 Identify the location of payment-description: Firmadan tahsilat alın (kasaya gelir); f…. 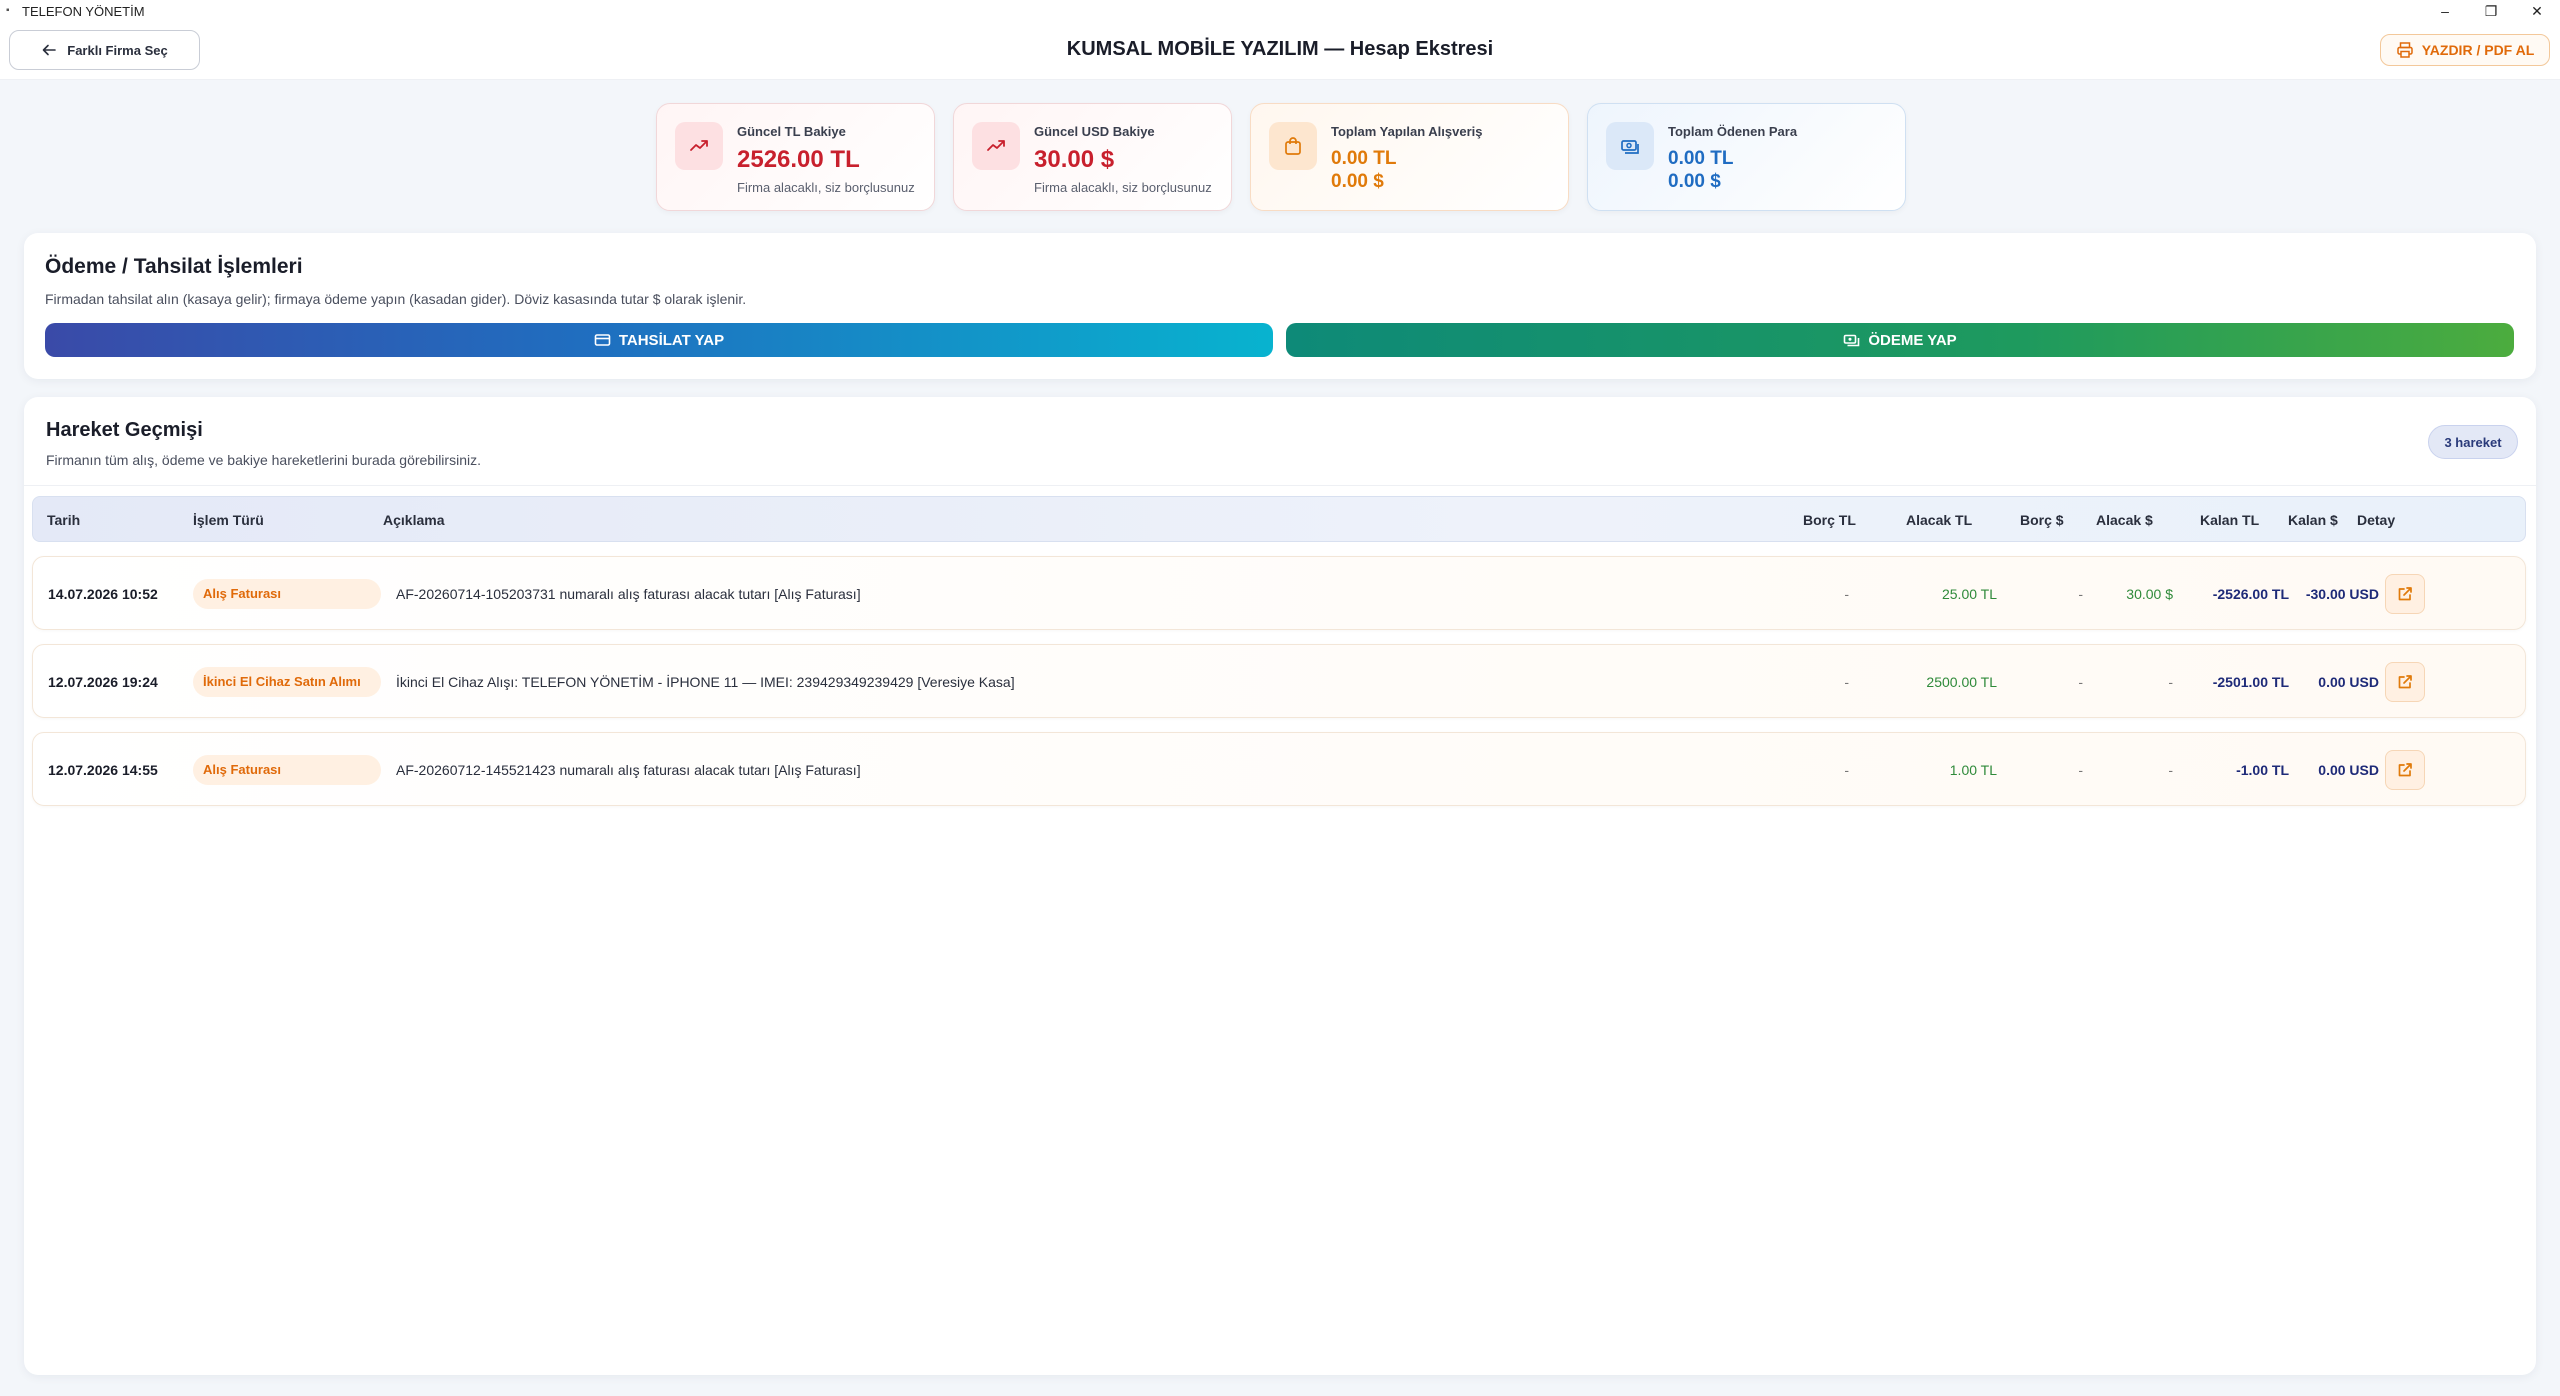
(396, 299).